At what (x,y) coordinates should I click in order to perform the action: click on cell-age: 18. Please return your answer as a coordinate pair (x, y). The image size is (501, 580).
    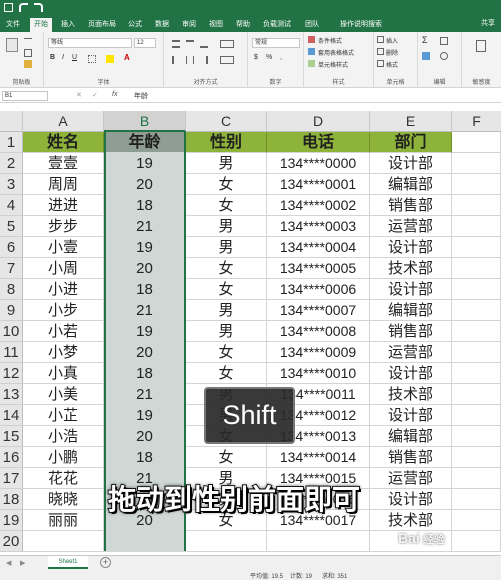
    Looking at the image, I should click on (145, 457).